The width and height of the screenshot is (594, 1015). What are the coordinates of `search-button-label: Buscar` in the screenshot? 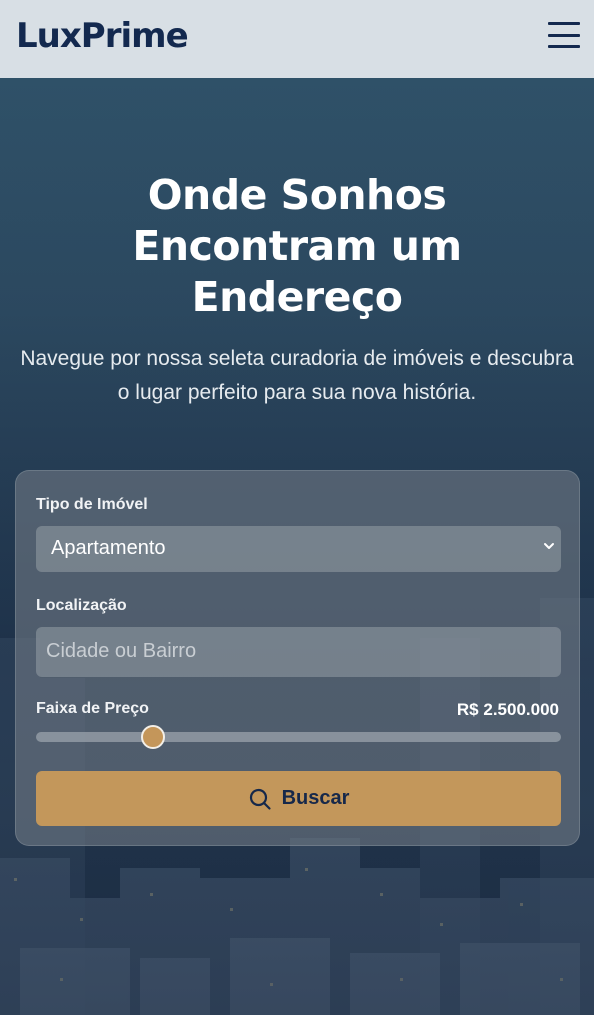 It's located at (315, 798).